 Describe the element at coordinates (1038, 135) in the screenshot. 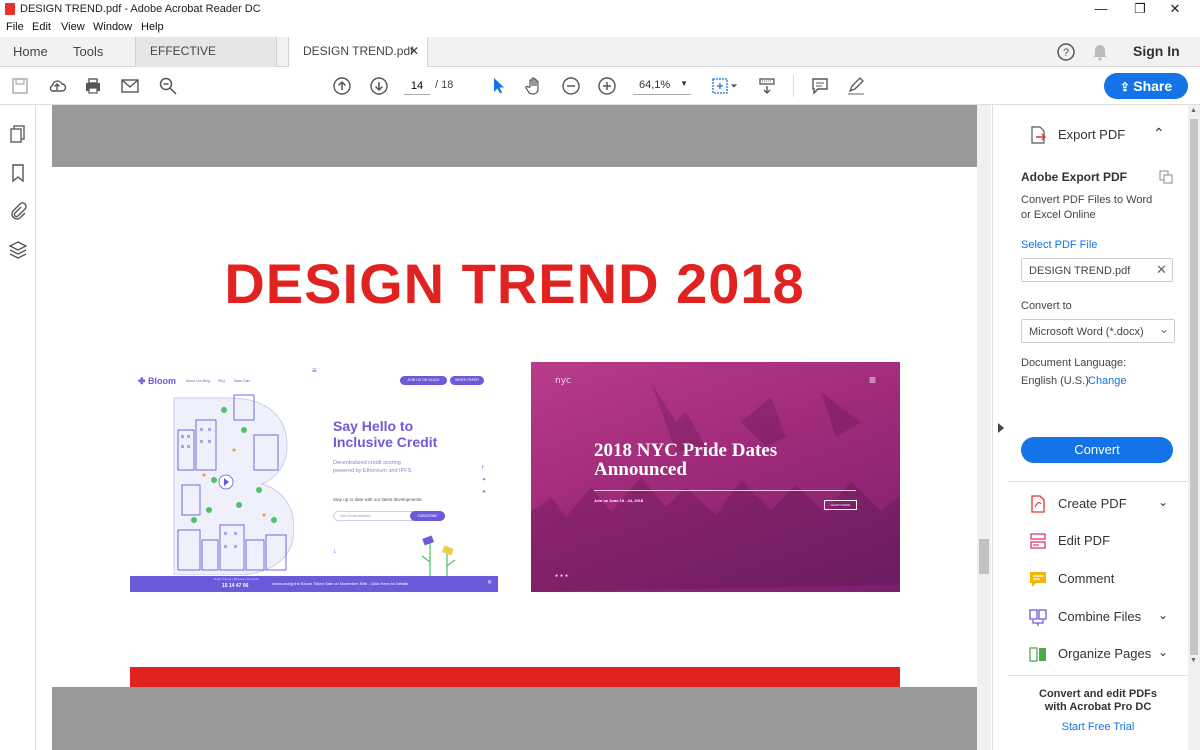

I see `export-pdf-icon` at that location.